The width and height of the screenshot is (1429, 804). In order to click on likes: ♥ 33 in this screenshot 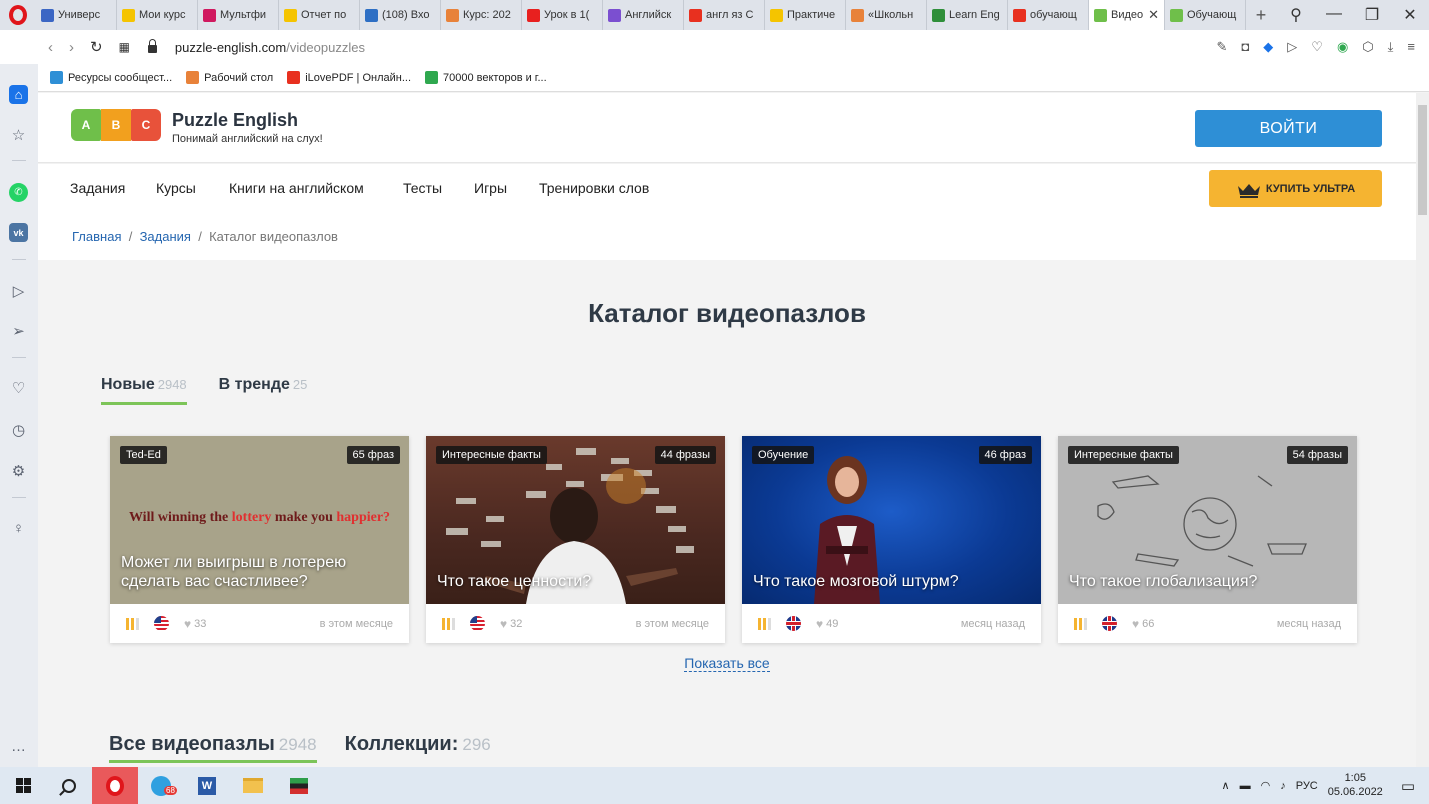, I will do `click(195, 624)`.